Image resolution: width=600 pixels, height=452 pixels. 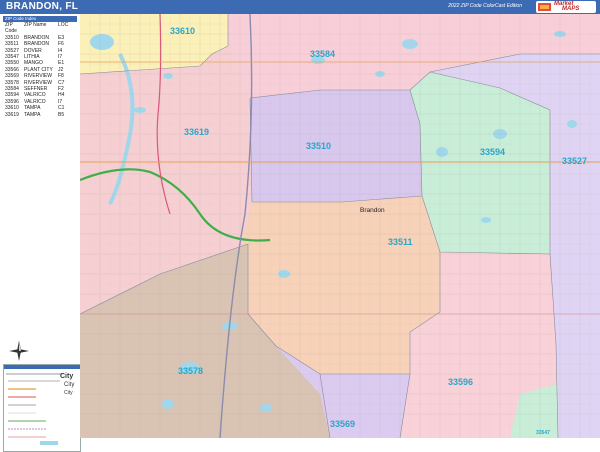 What do you see at coordinates (342, 424) in the screenshot?
I see `zip-label: 33569` at bounding box center [342, 424].